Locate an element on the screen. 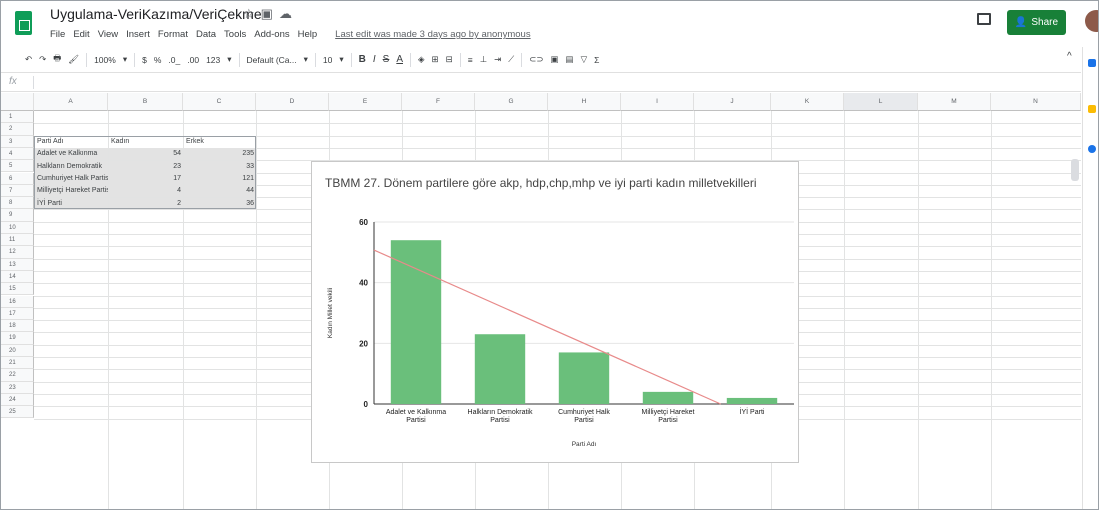 The image size is (1099, 510). bold-button: B is located at coordinates (362, 59).